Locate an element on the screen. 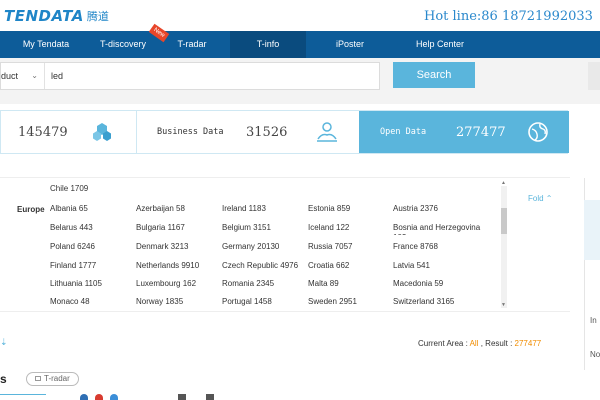 The height and width of the screenshot is (400, 600). chip-label: T-radar is located at coordinates (57, 378).